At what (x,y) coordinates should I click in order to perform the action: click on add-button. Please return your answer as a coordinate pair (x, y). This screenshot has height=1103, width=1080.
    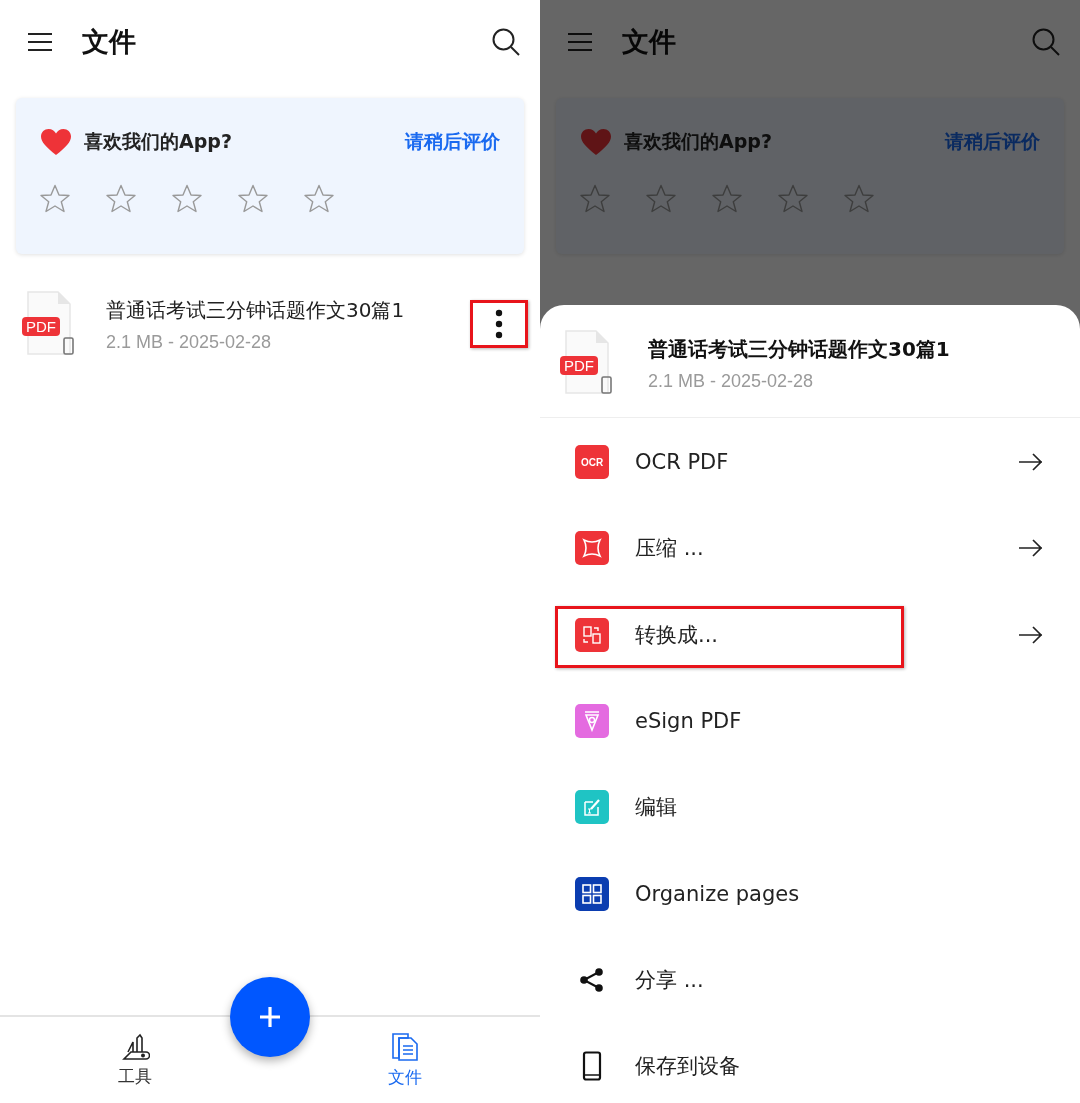
    Looking at the image, I should click on (270, 1017).